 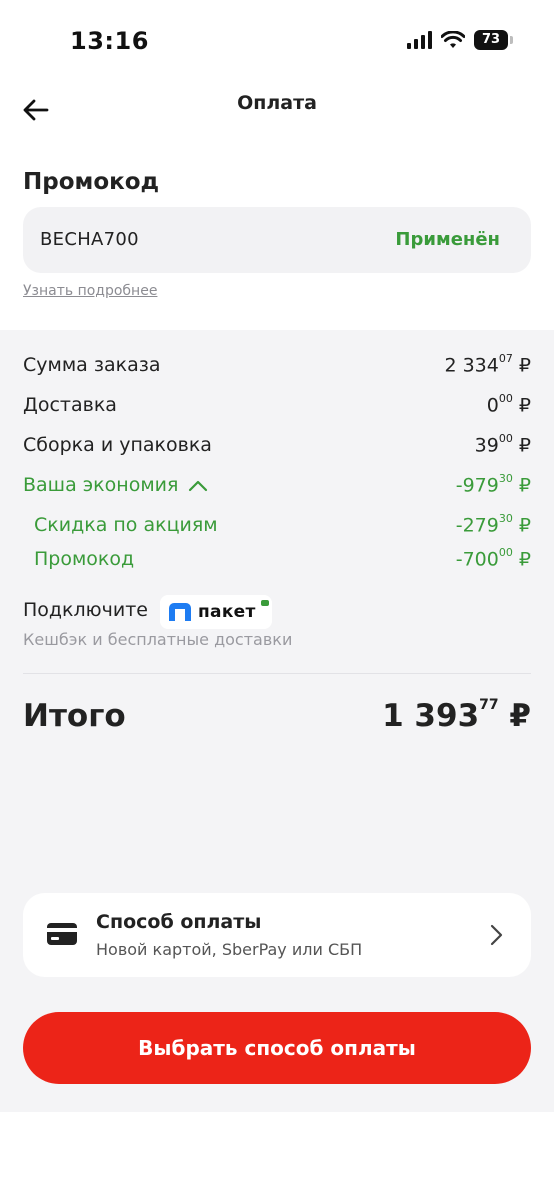 I want to click on savings-value: -97930 ₽, so click(x=493, y=484).